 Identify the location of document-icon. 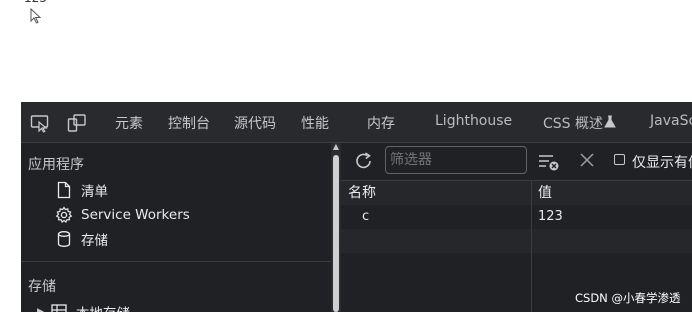
(64, 190).